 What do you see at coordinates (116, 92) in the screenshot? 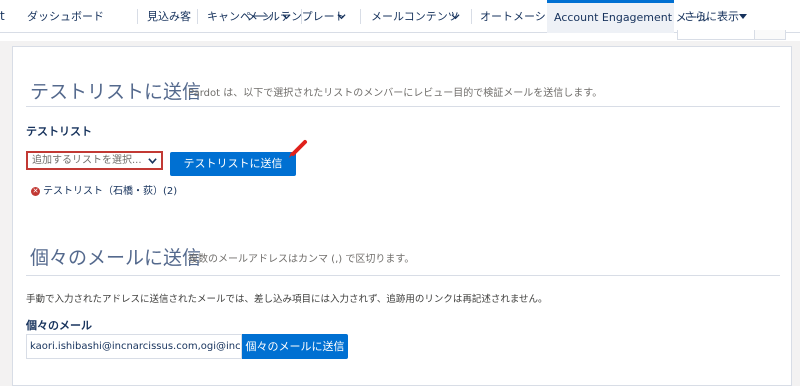
I see `test-list-title: テストリストに送信` at bounding box center [116, 92].